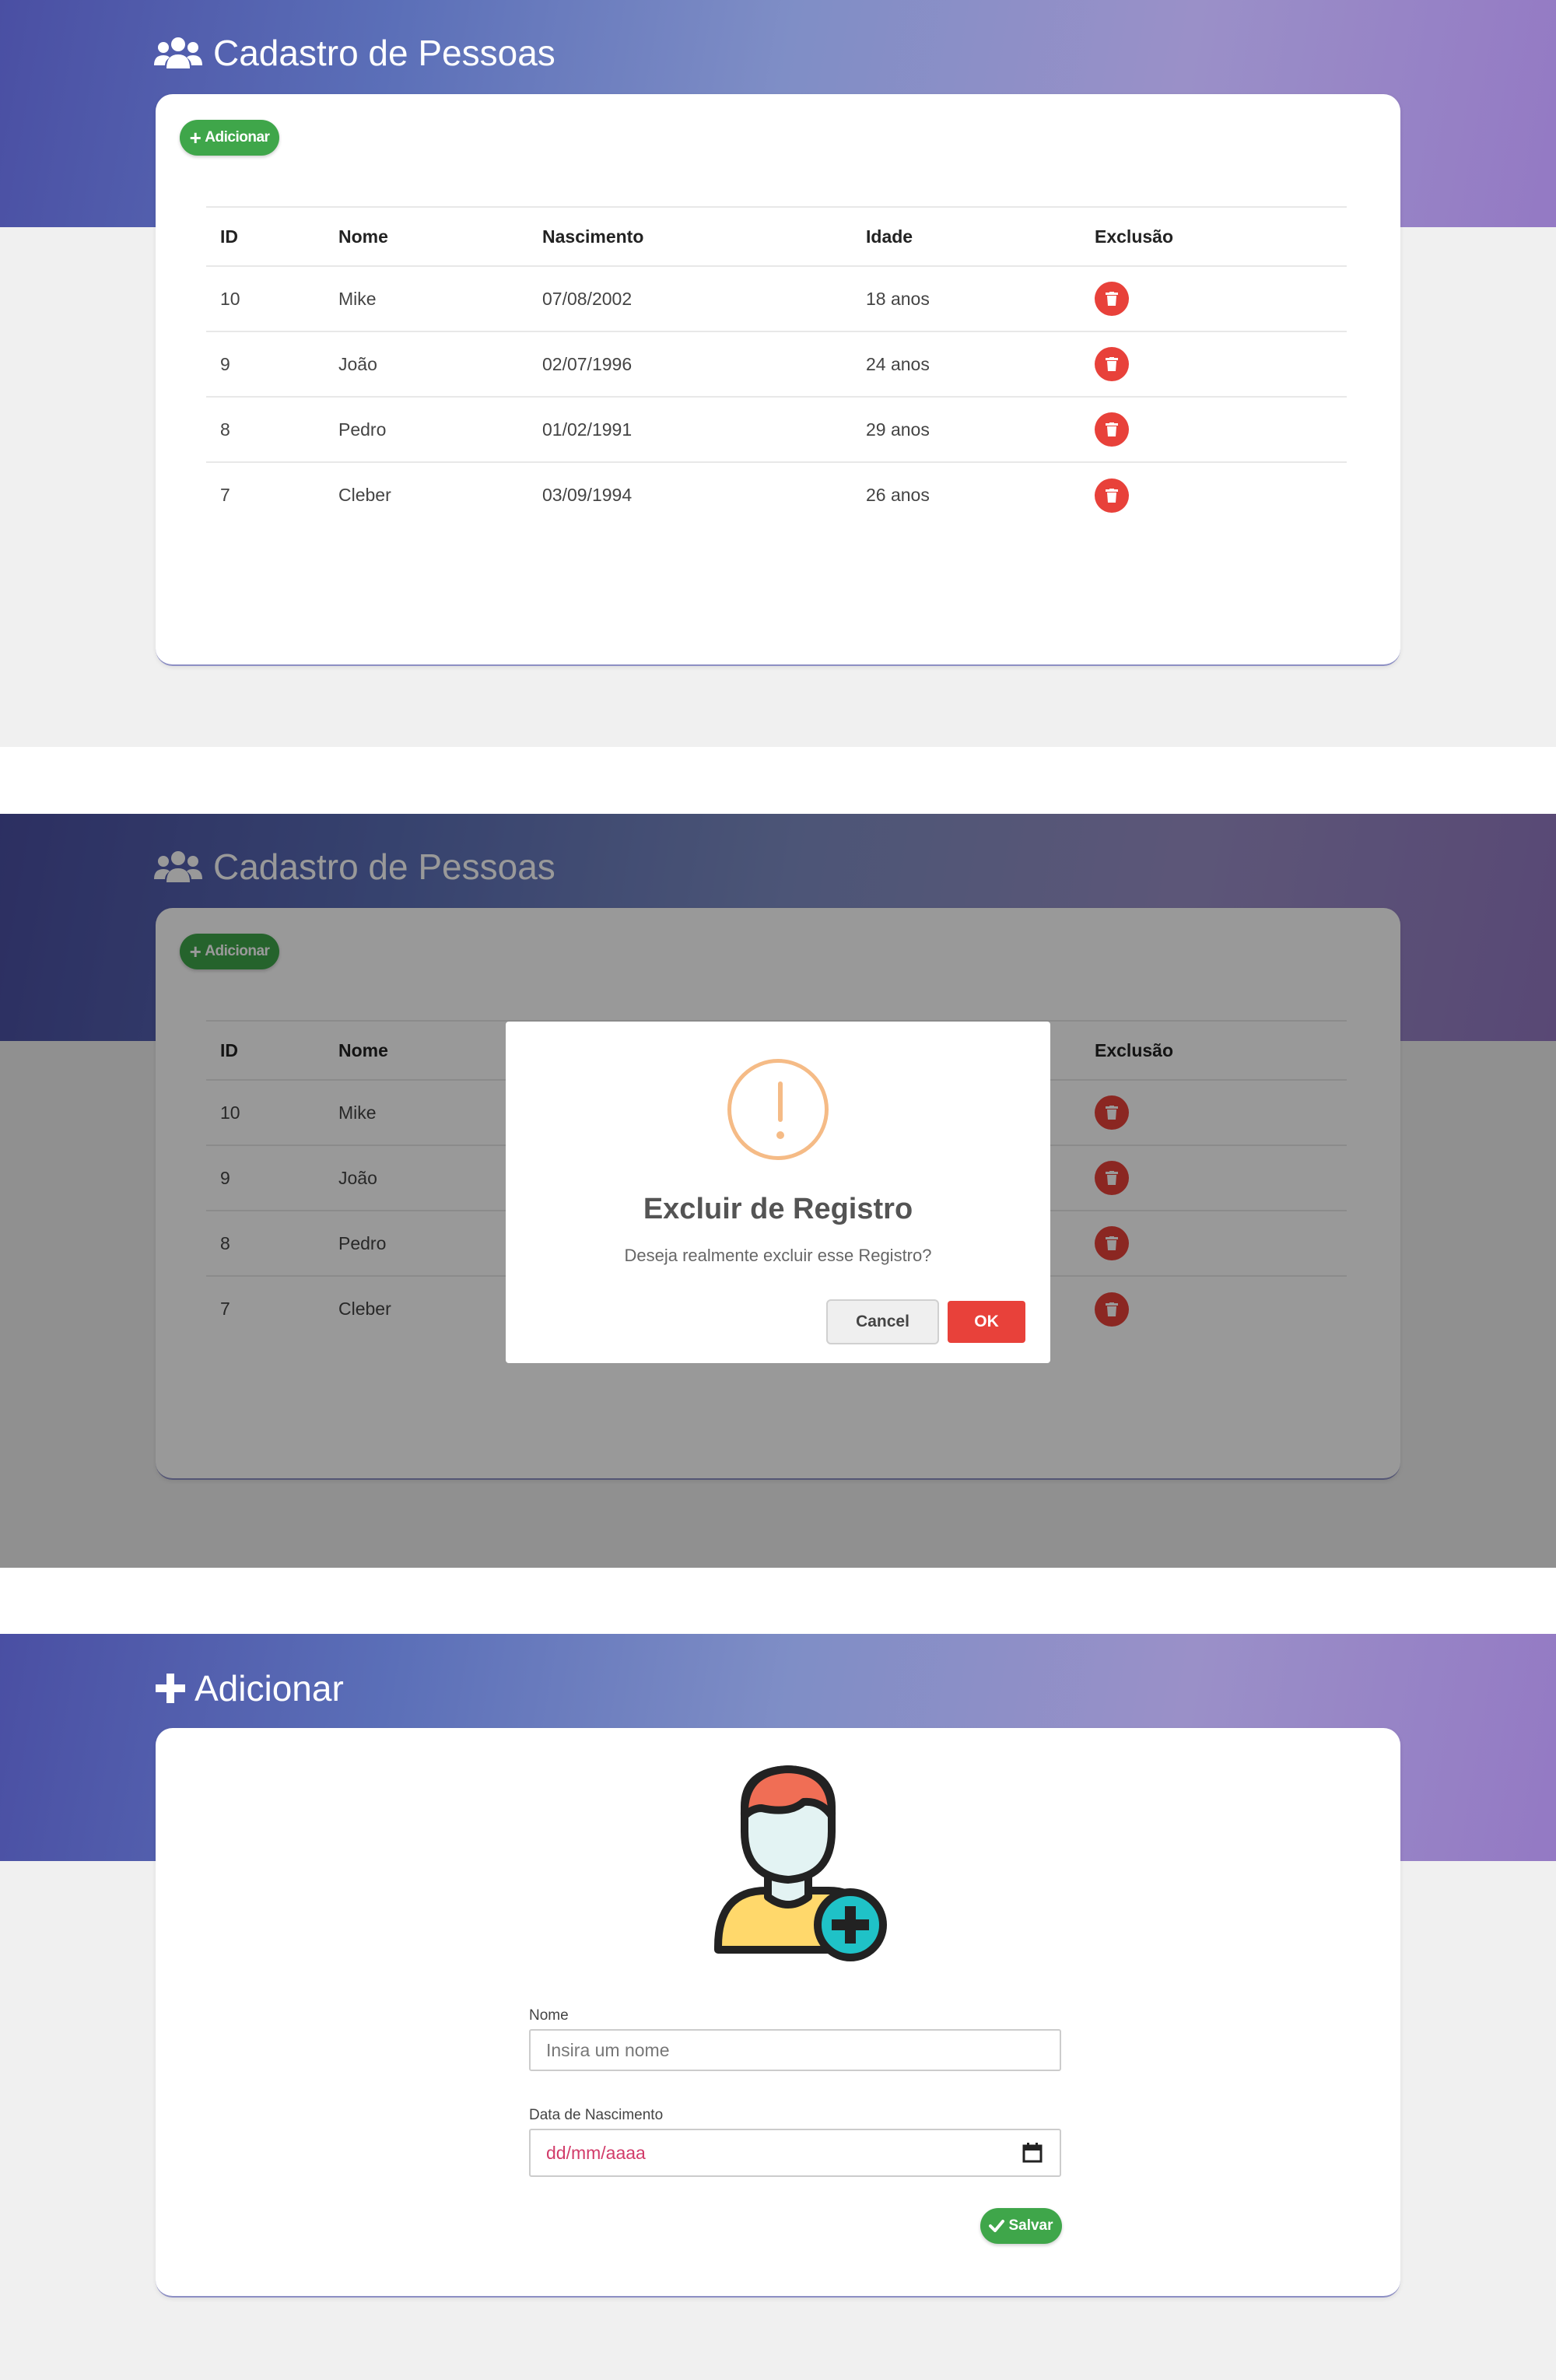 The width and height of the screenshot is (1556, 2380). Describe the element at coordinates (1214, 237) in the screenshot. I see `column-header-exclusao: Exclusão` at that location.